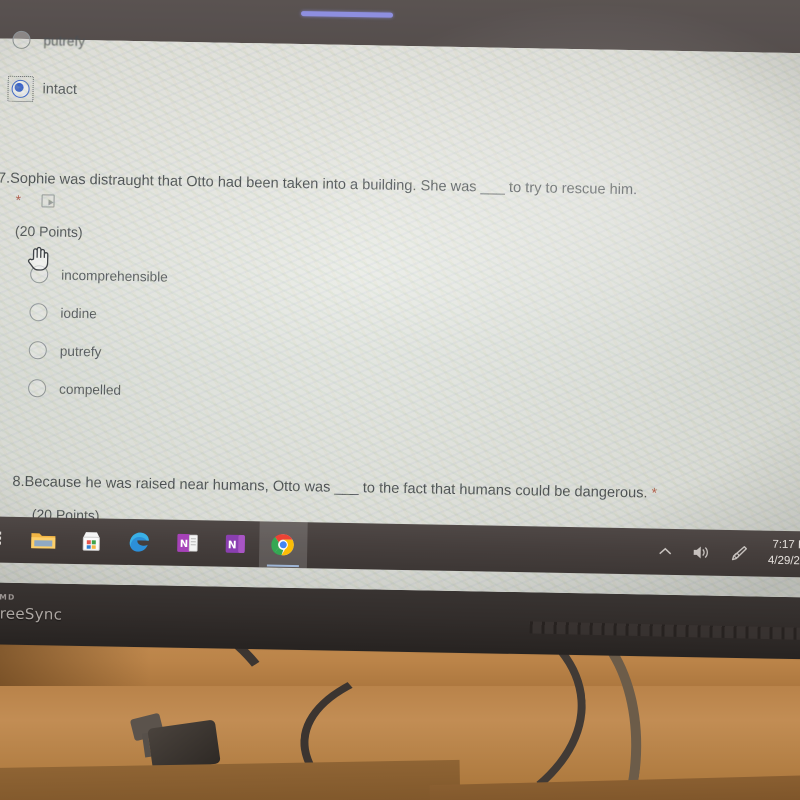  I want to click on taskbar-item-onenote-uwp: N, so click(235, 543).